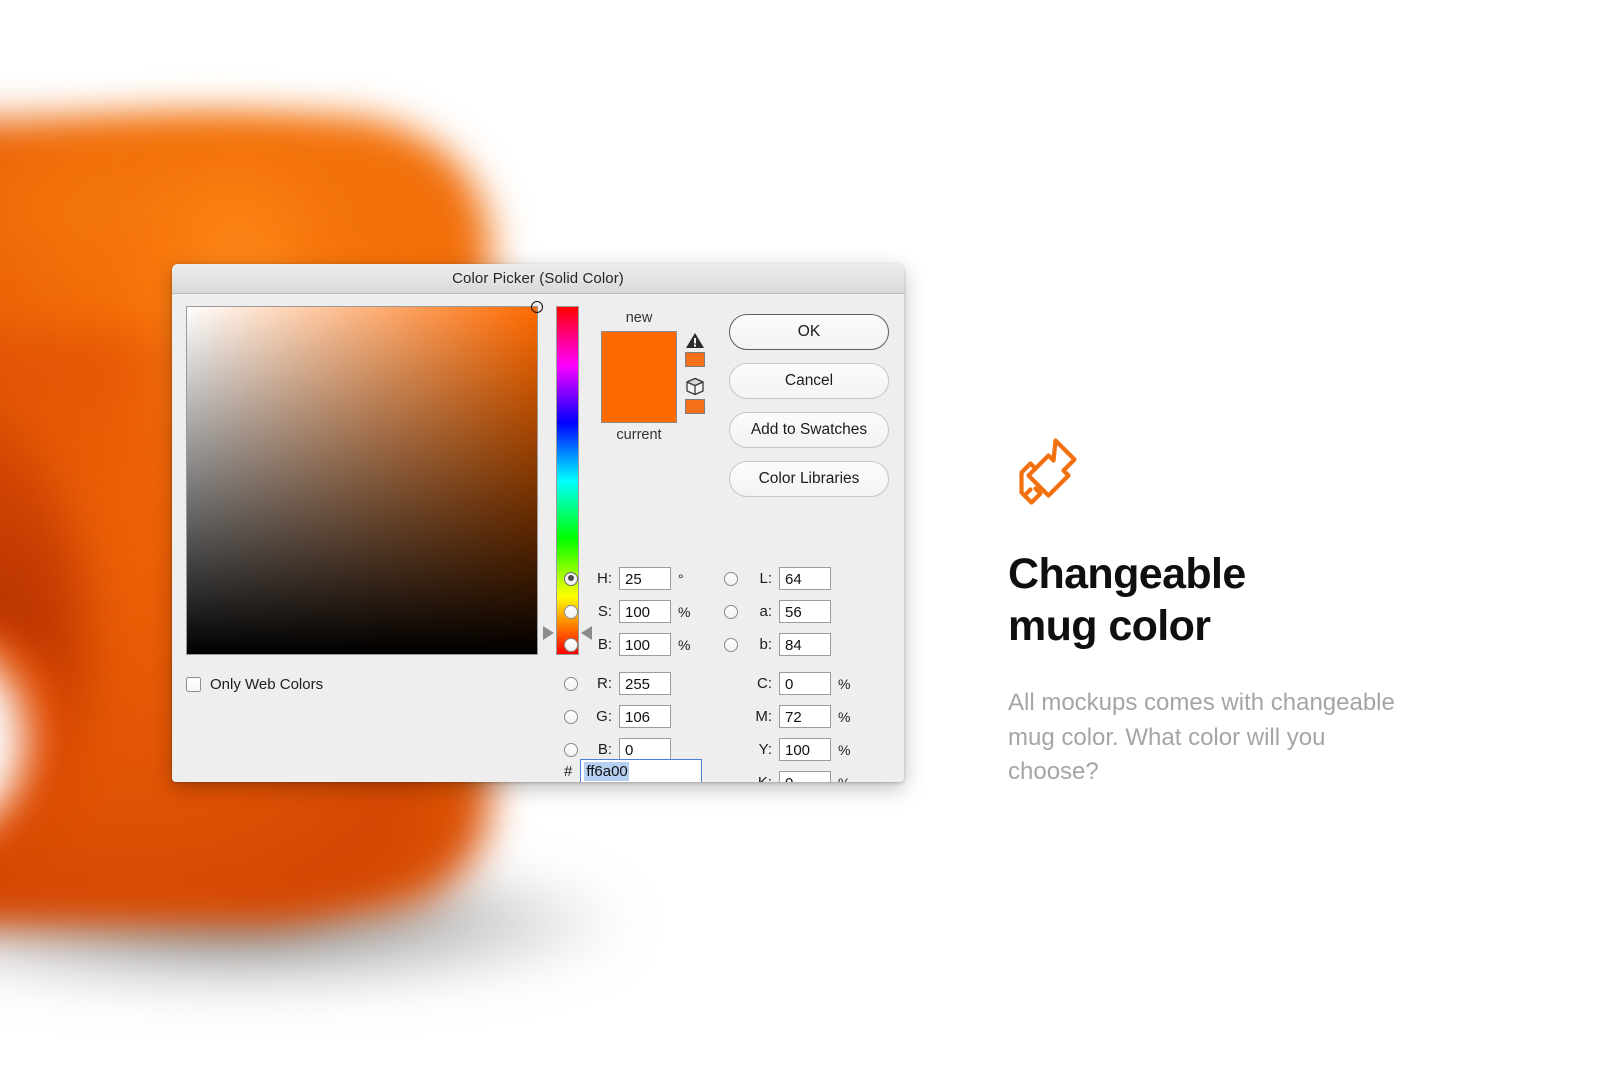 The image size is (1600, 1067). I want to click on cmyk-field-c: C: 0 %, so click(809, 683).